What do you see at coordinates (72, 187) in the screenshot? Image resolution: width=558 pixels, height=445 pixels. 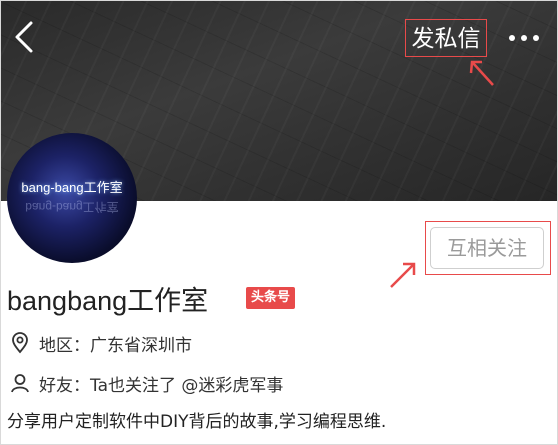 I see `avatar-text: bang-bang工作室` at bounding box center [72, 187].